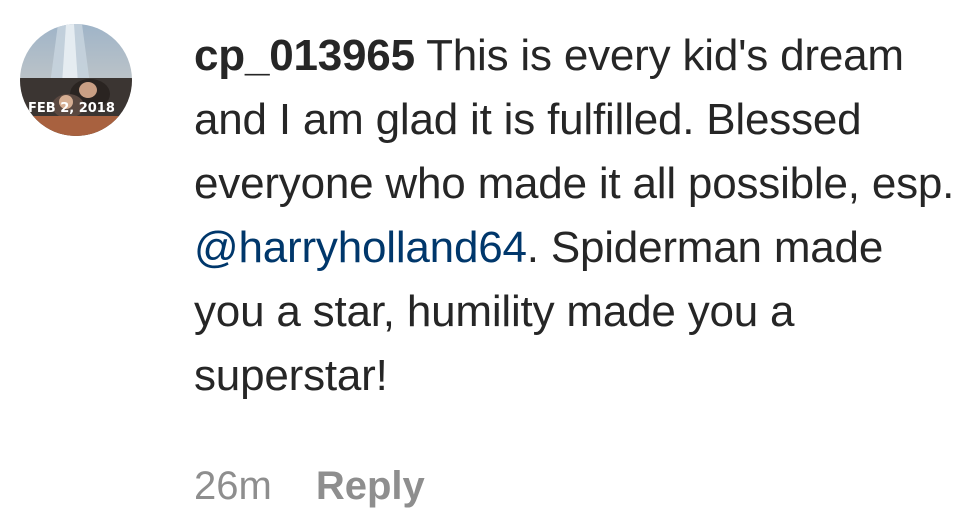  I want to click on avatar-photo: FEB 2, 2018, so click(76, 80).